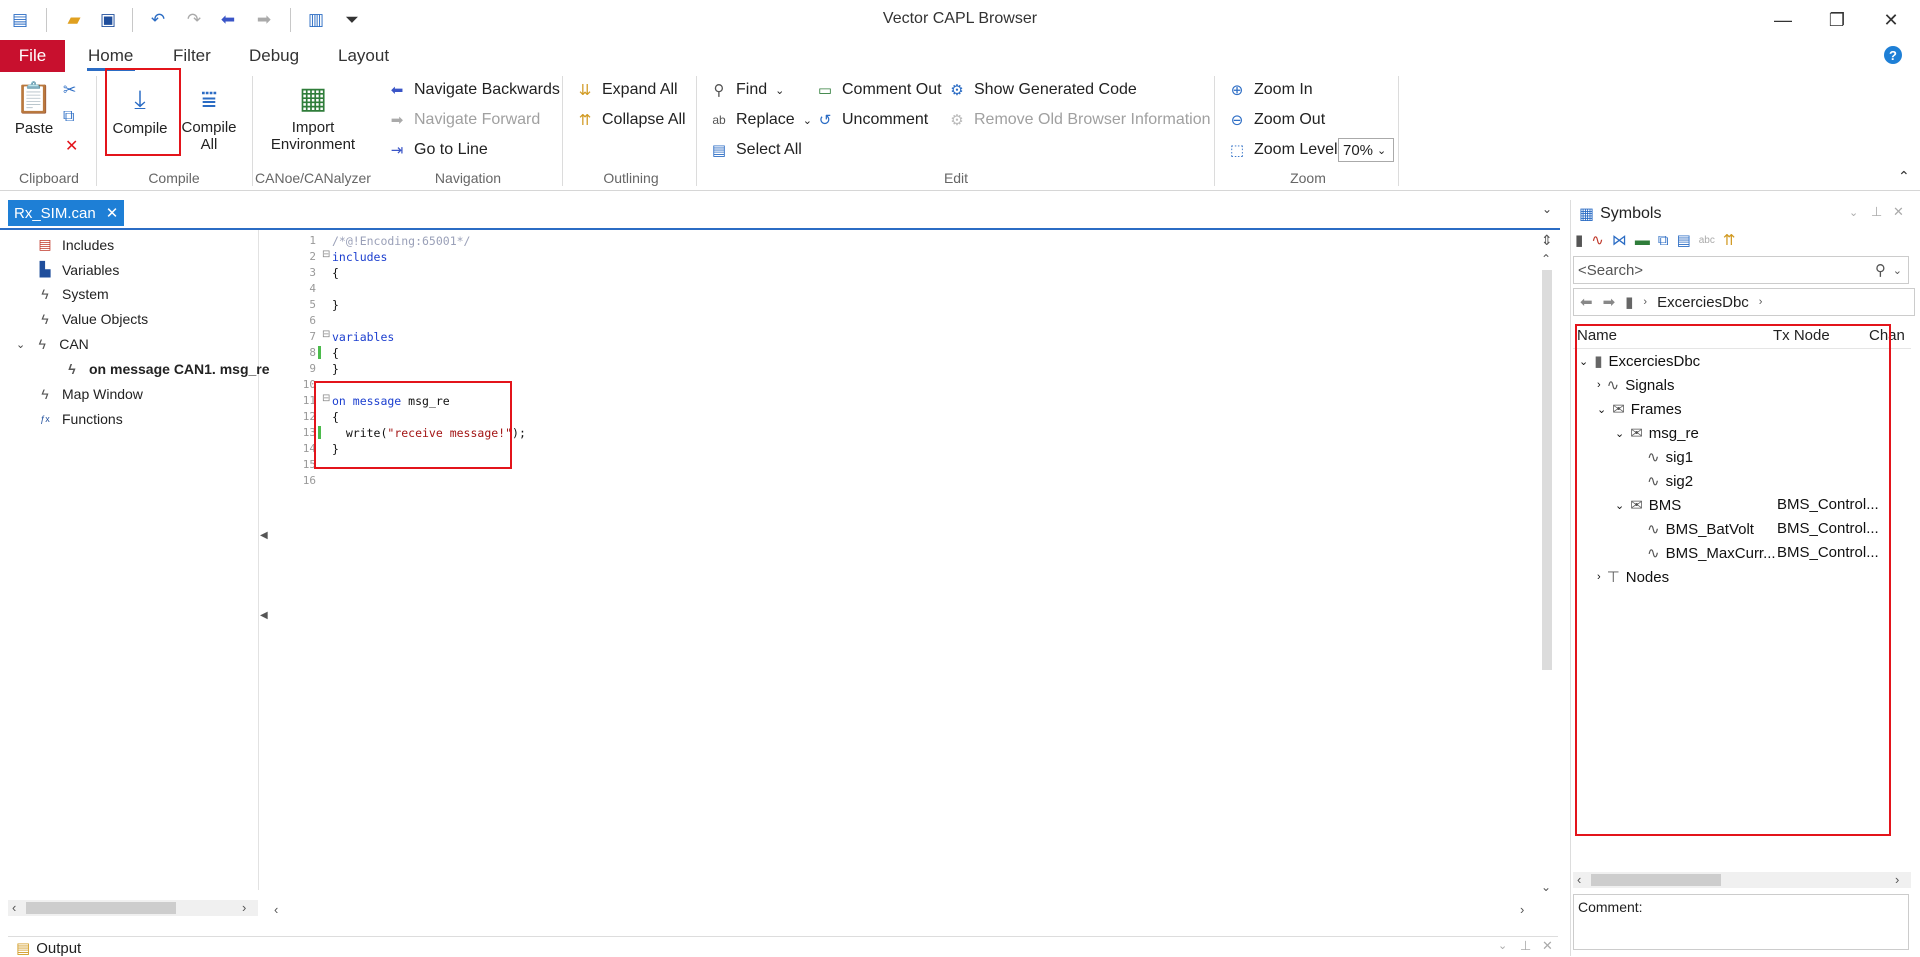 This screenshot has width=1920, height=957. Describe the element at coordinates (1547, 209) in the screenshot. I see `tab-list-icon: ⌄` at that location.